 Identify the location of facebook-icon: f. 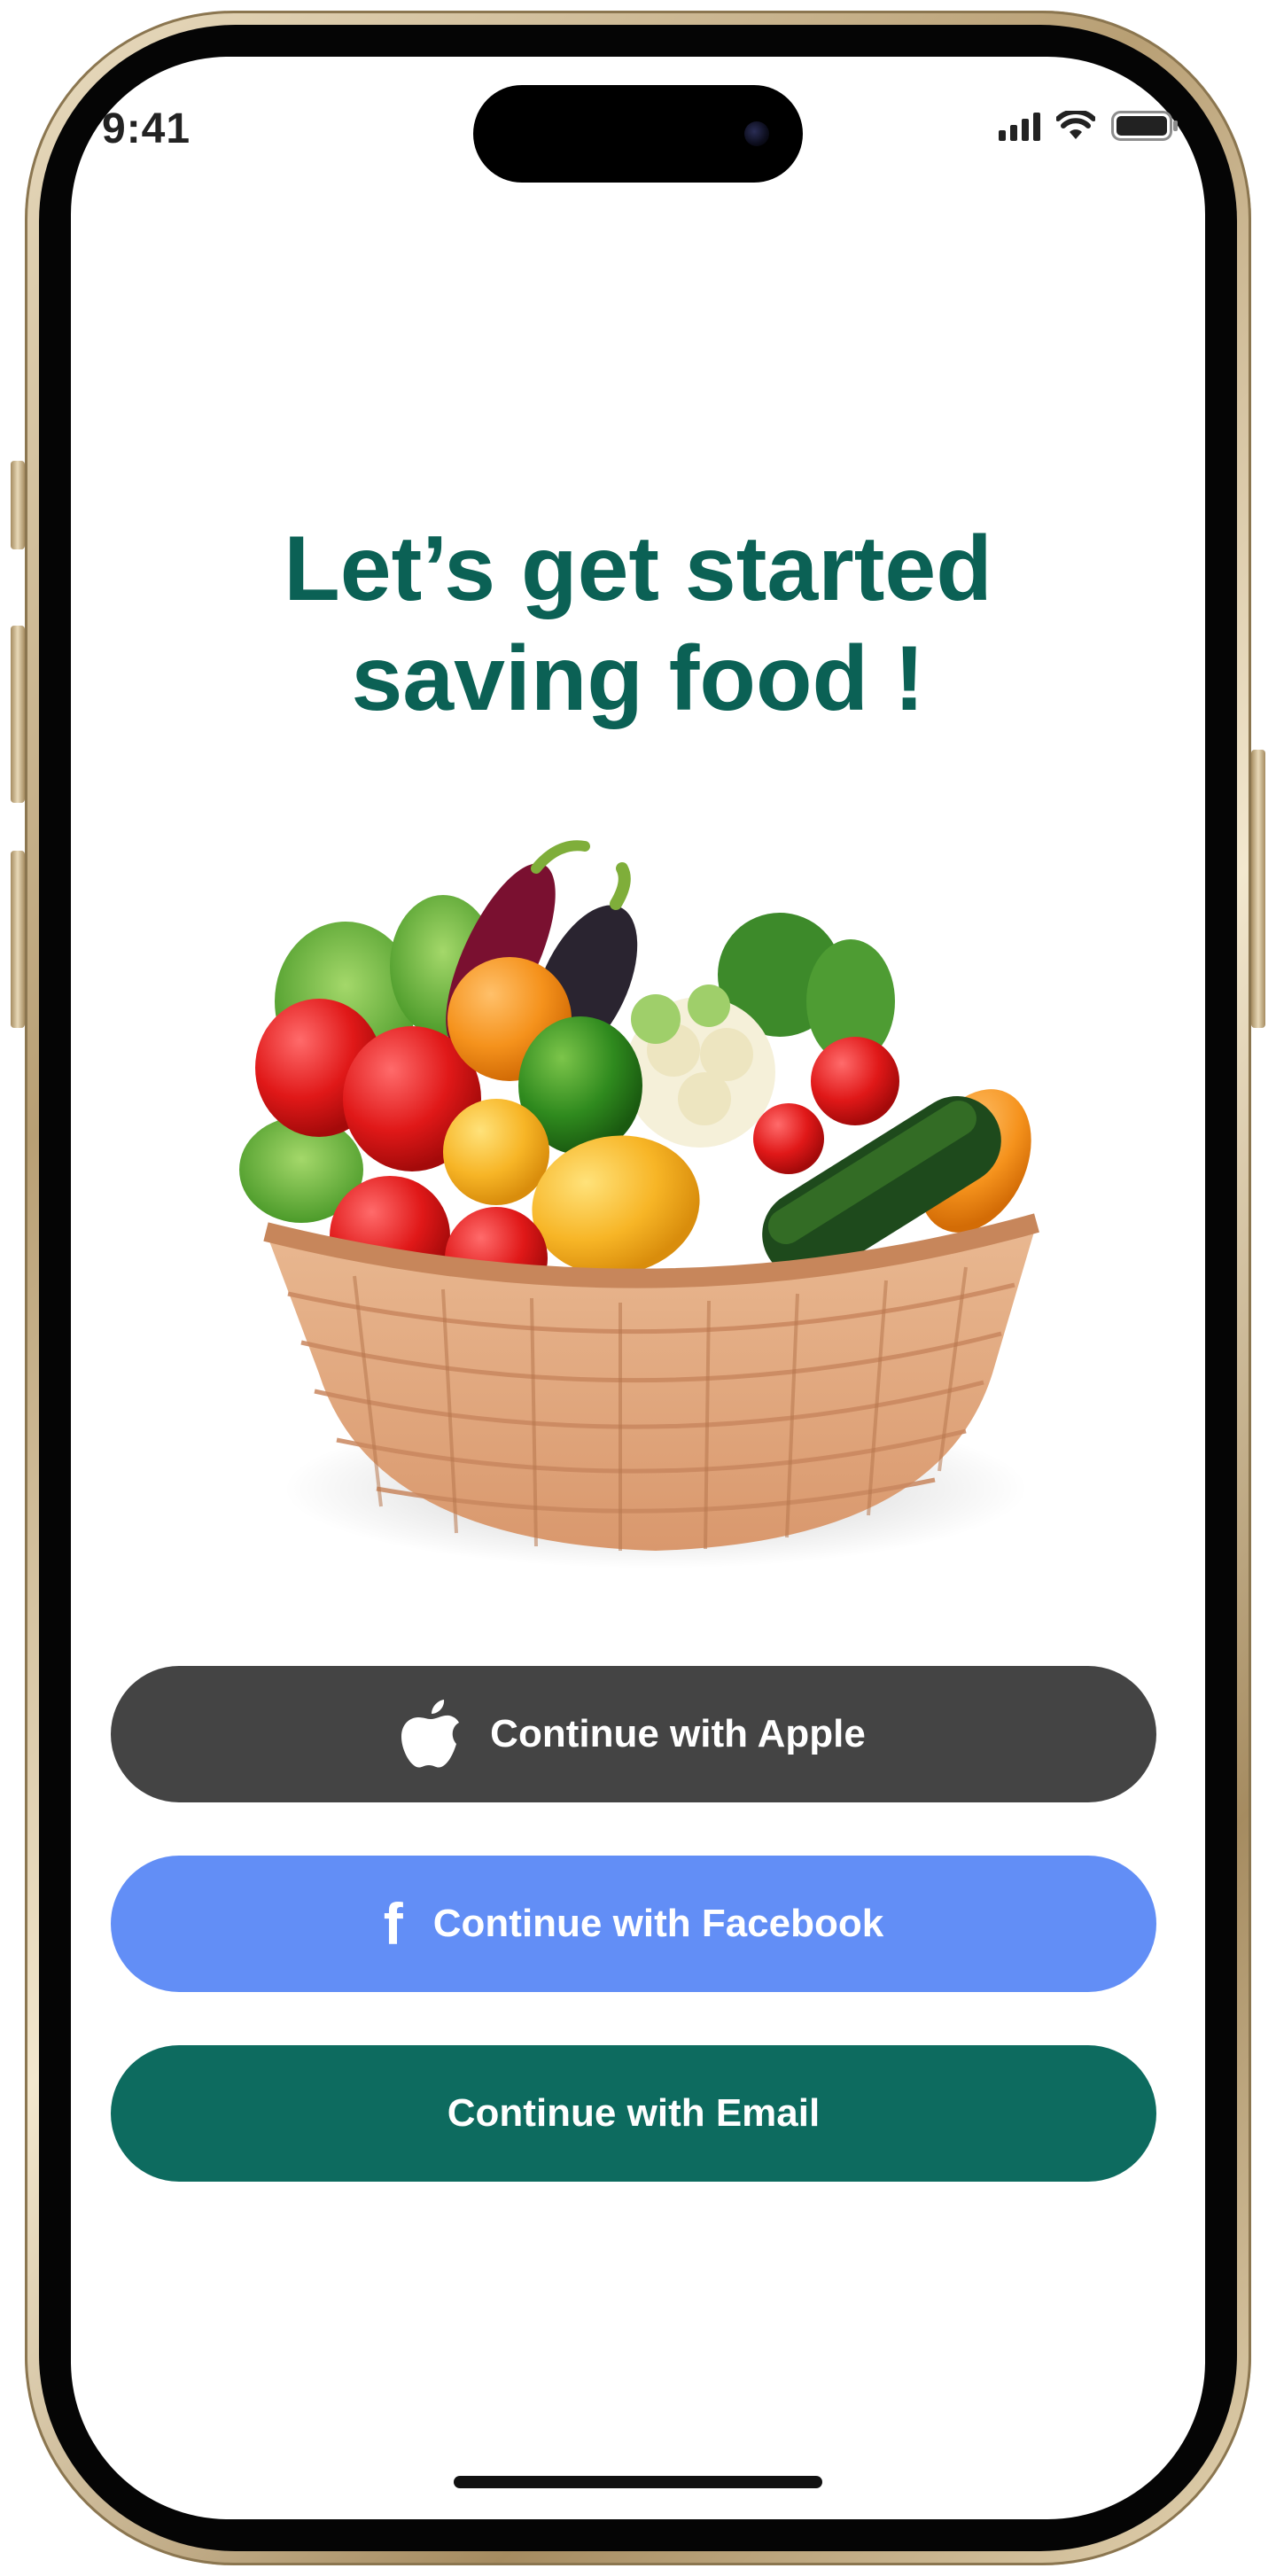
(393, 1924).